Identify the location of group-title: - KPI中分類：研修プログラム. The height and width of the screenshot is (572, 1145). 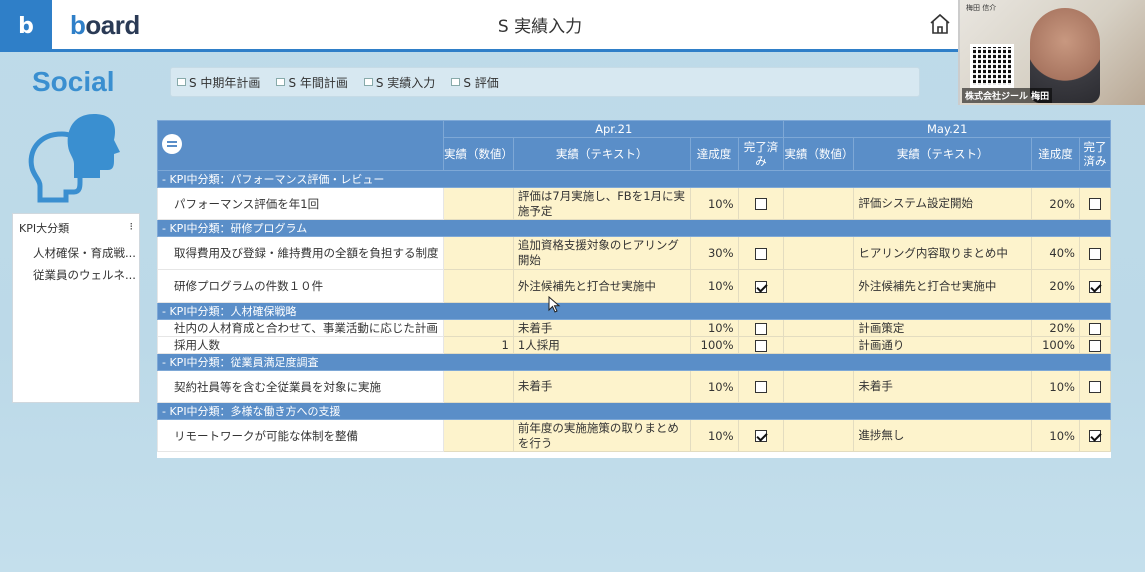
(634, 228).